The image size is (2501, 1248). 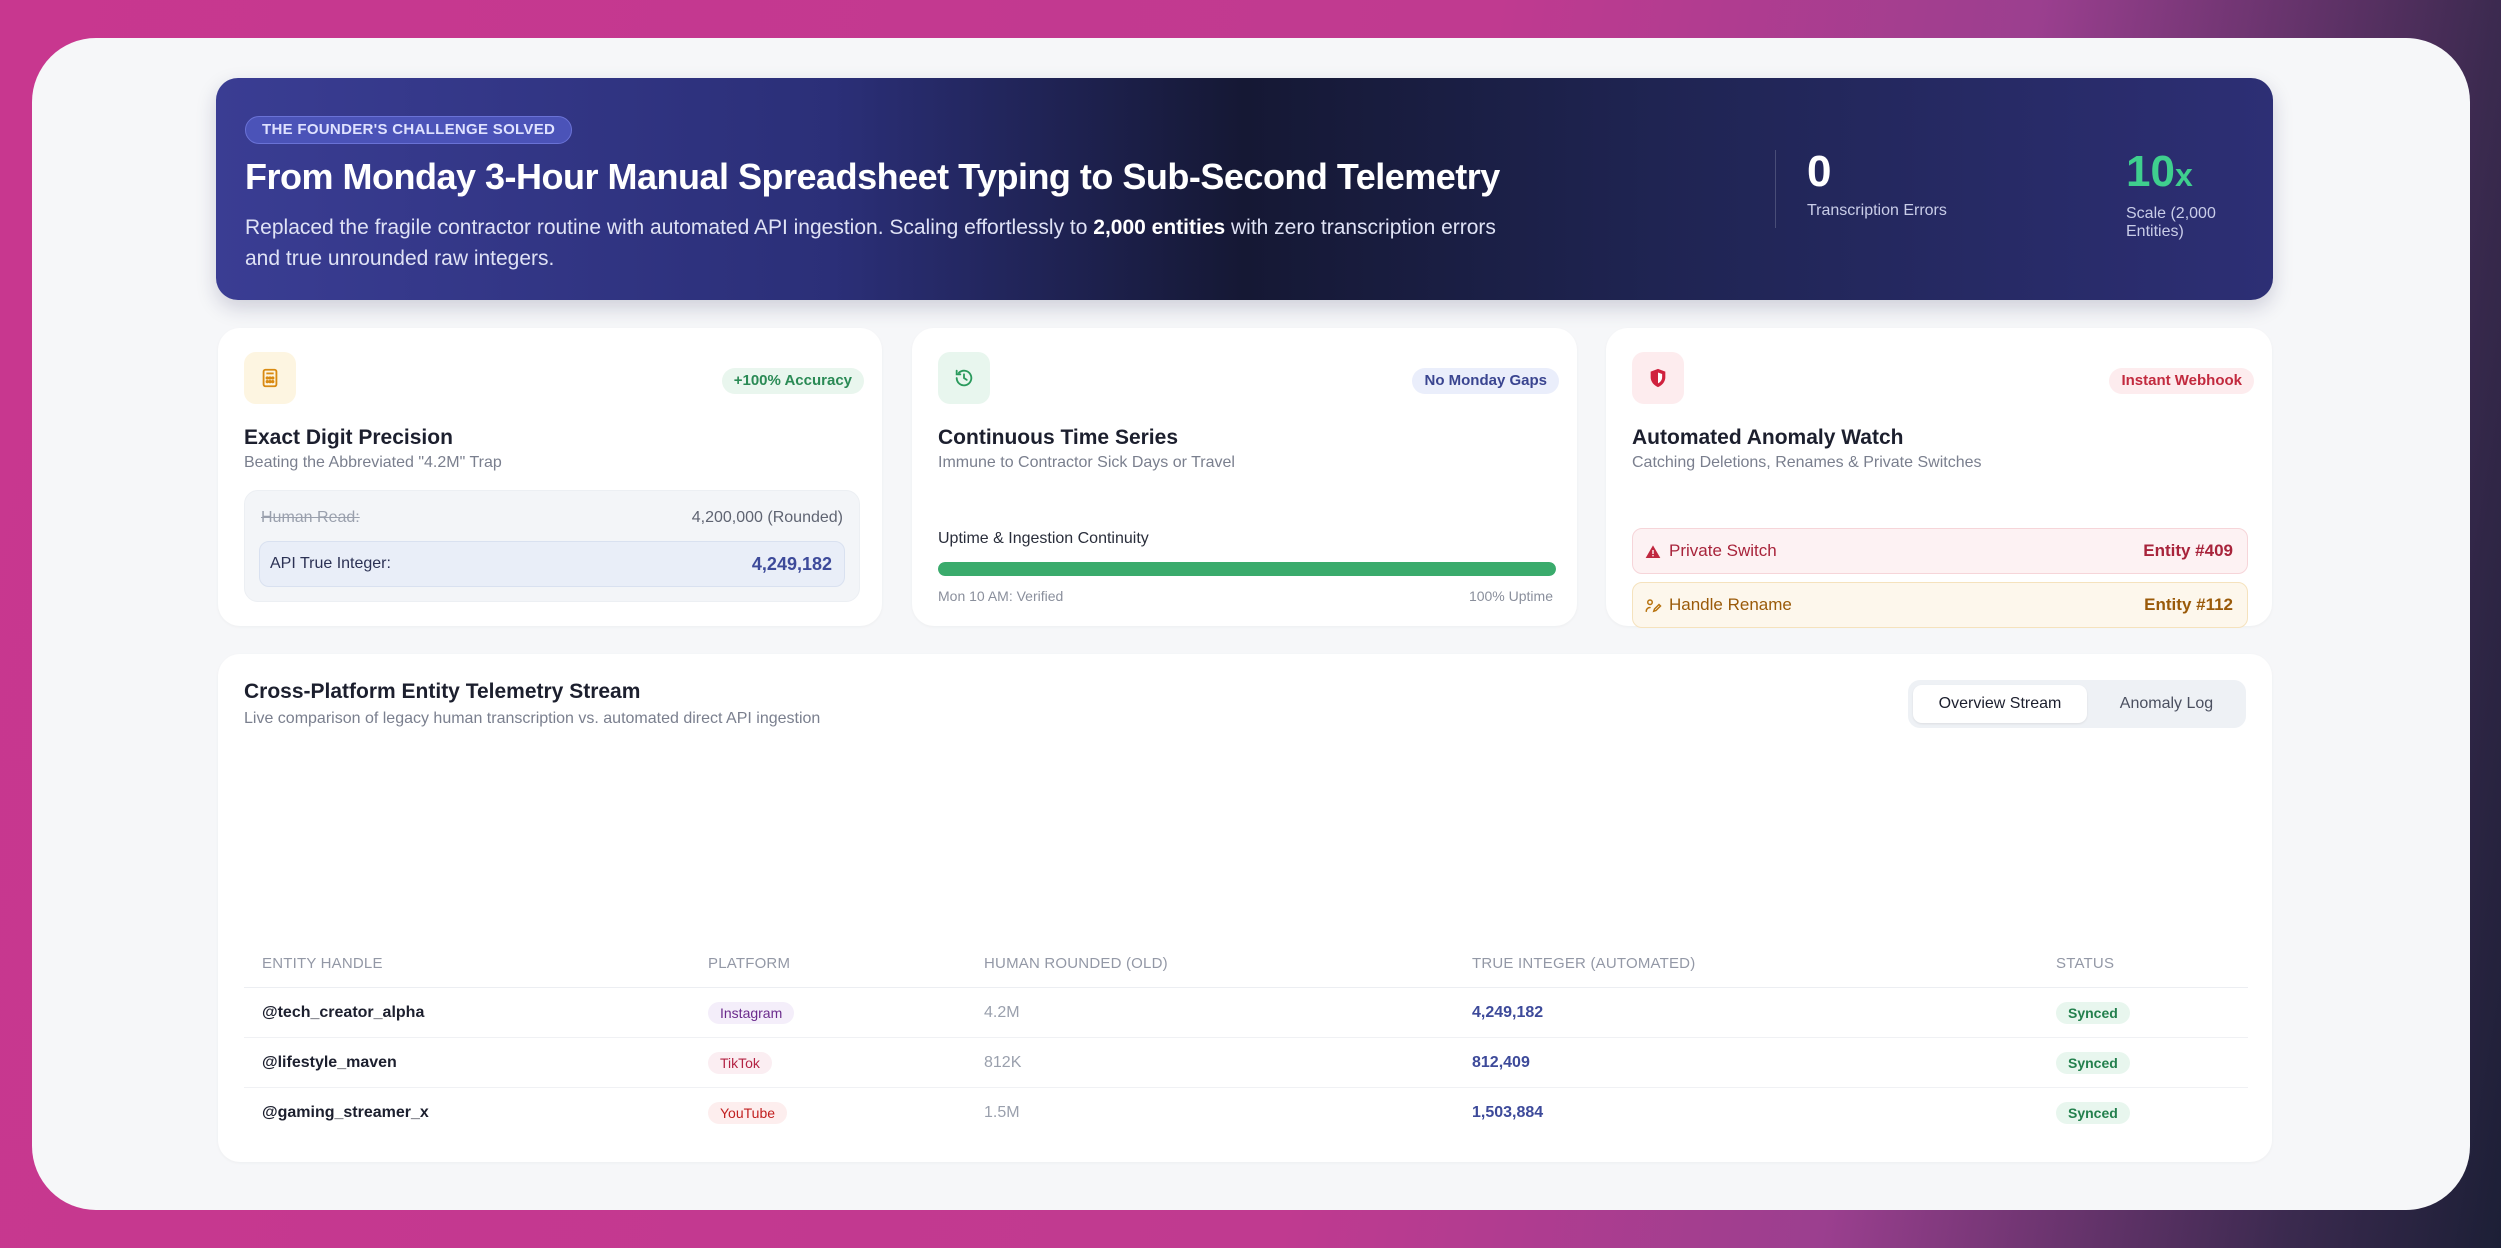 What do you see at coordinates (345, 1112) in the screenshot?
I see `entity-handle: @gaming_streamer_x` at bounding box center [345, 1112].